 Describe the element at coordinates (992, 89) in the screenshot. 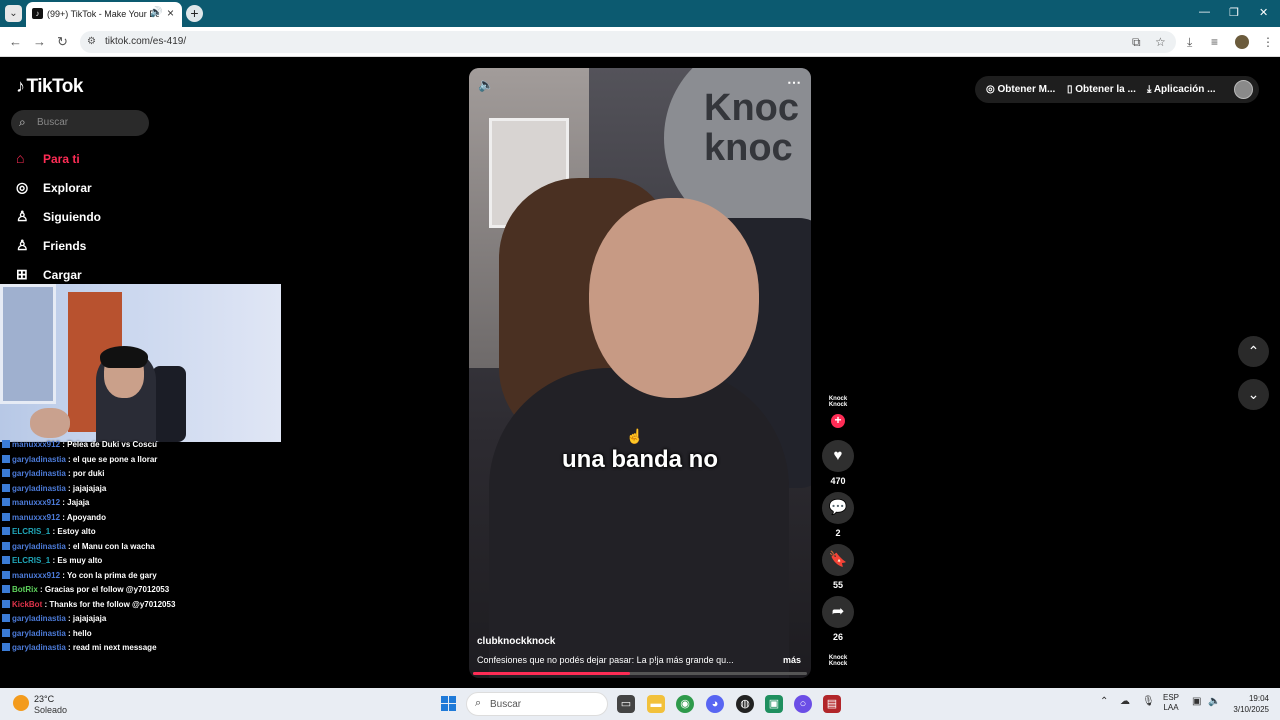

I see `coin-icon: ◎` at that location.